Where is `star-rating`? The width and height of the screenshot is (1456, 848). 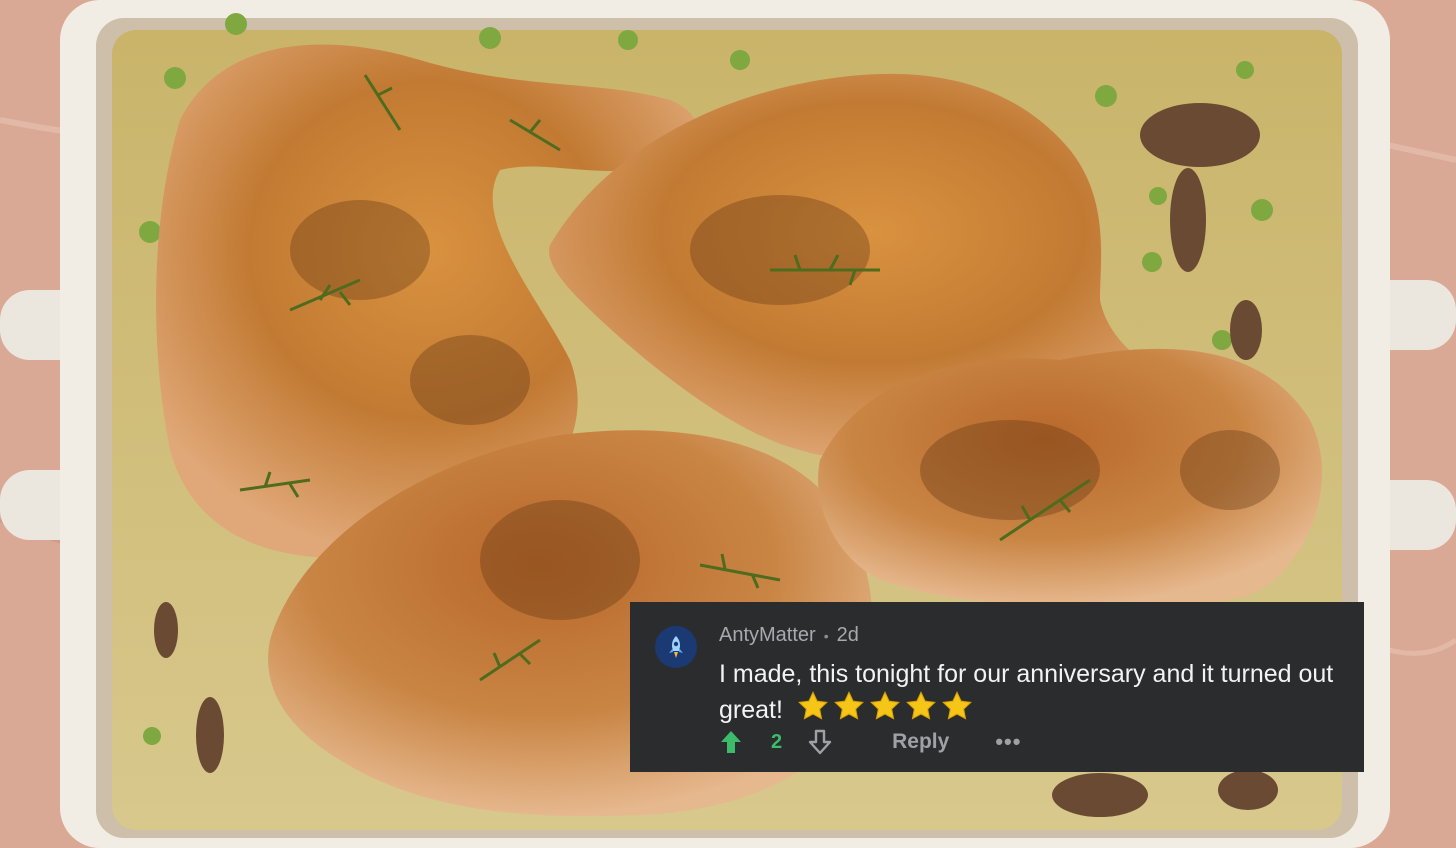 star-rating is located at coordinates (885, 706).